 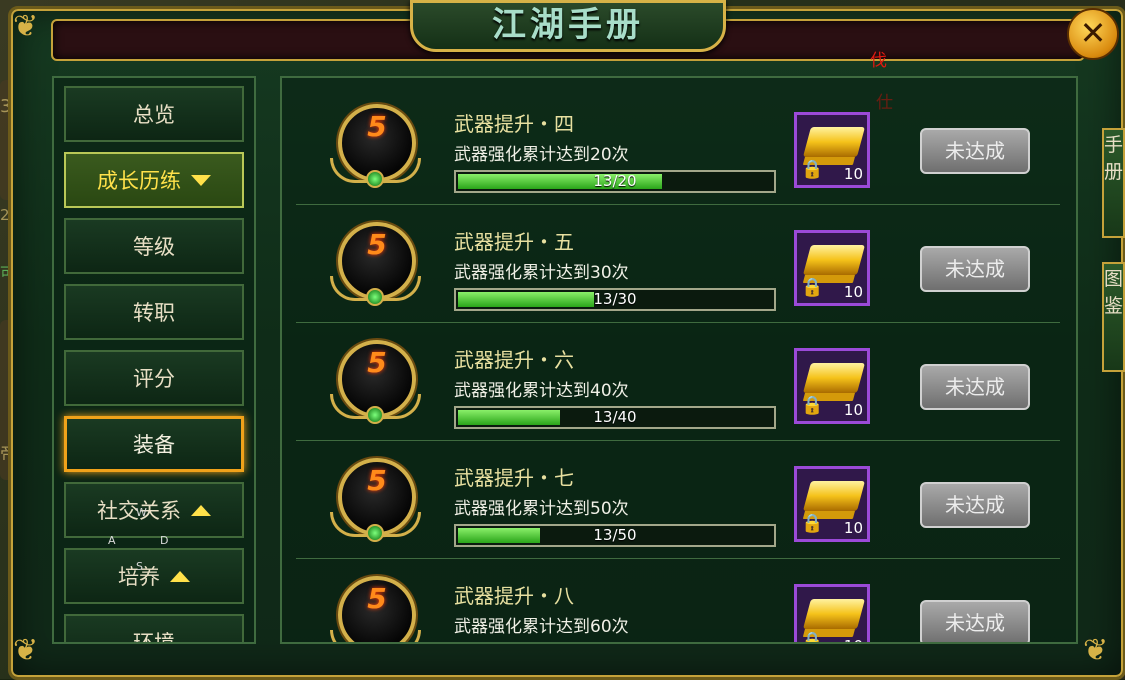 I want to click on achievement-row: 5 武器提升・八武器强化累计达到60次 🔒 10 未达成, so click(x=678, y=601).